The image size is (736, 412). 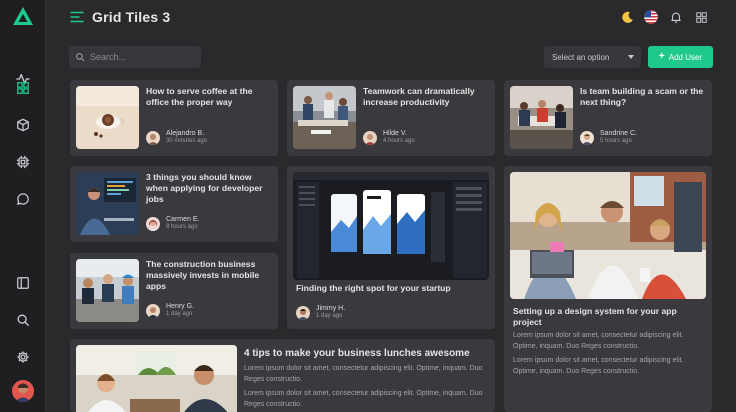 What do you see at coordinates (331, 308) in the screenshot?
I see `author-name: Jimmy H.` at bounding box center [331, 308].